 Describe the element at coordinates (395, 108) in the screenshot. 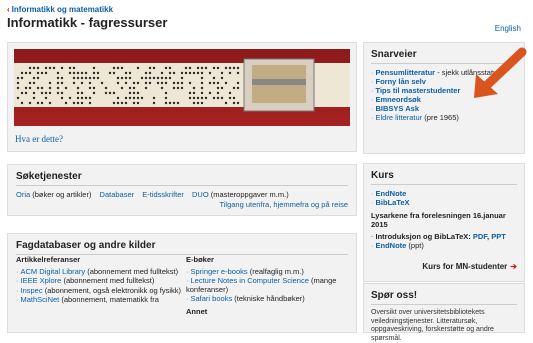

I see `shortcut-item: · BIBSYS Ask` at that location.